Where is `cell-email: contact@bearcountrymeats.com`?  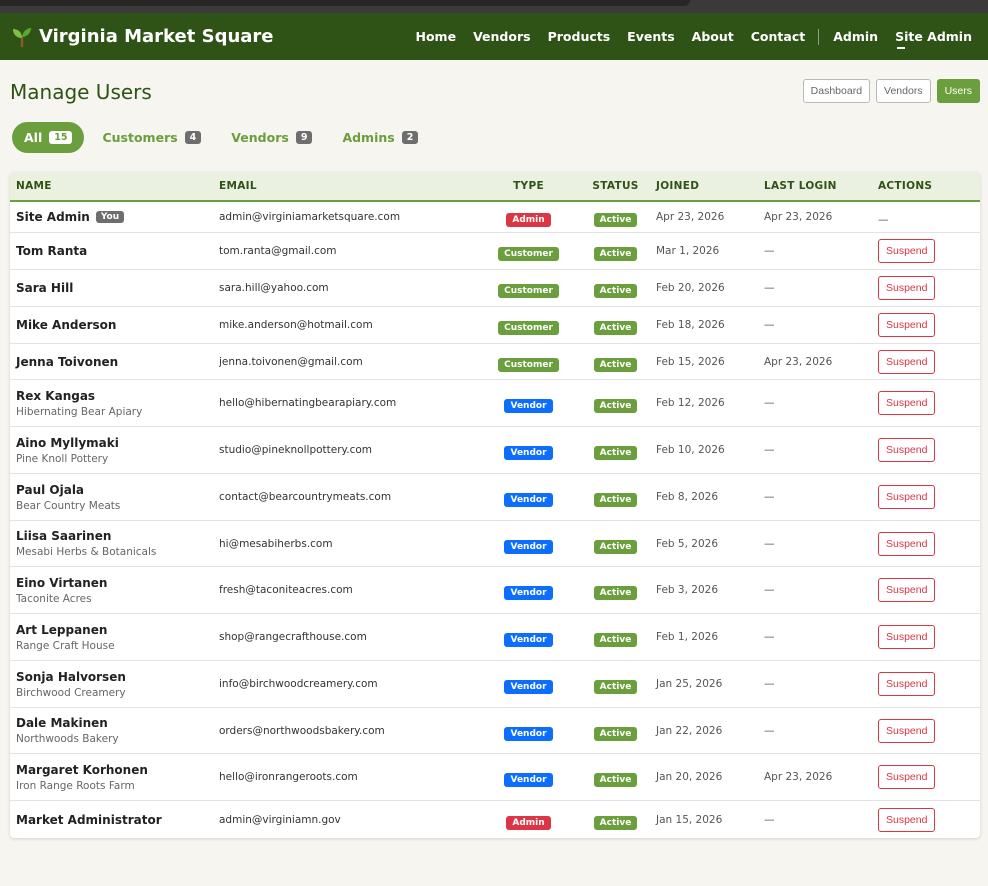
cell-email: contact@bearcountrymeats.com is located at coordinates (305, 497).